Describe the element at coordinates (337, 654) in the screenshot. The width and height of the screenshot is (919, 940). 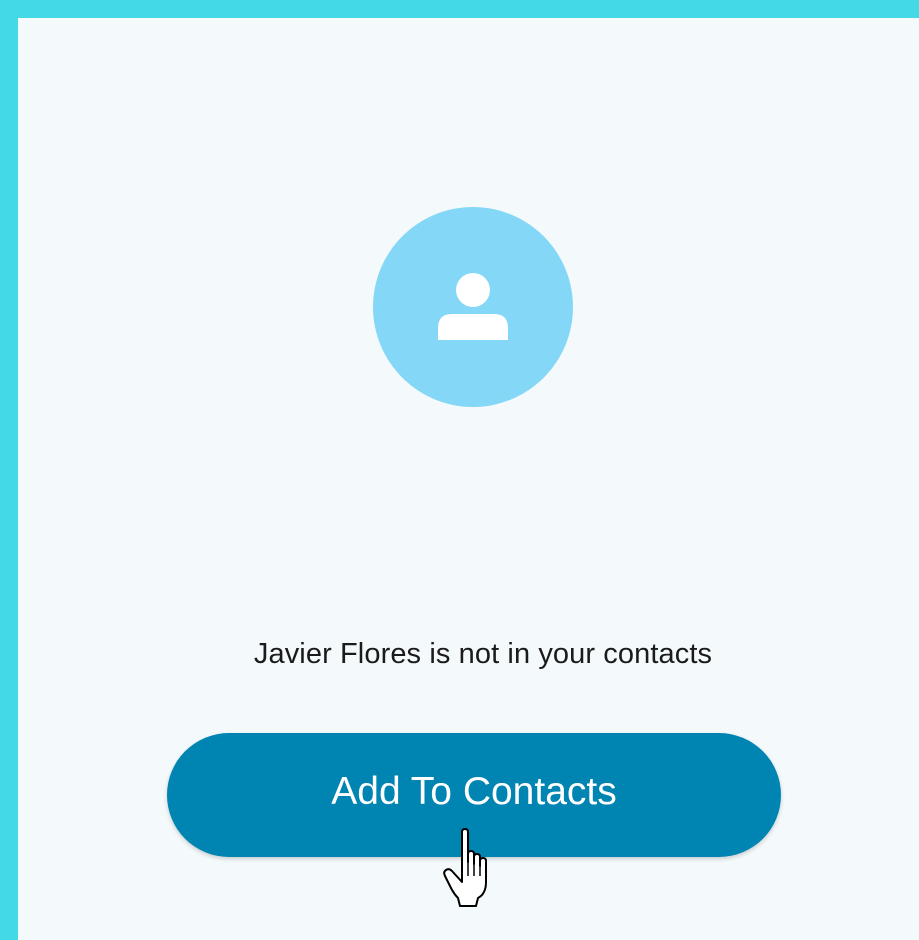
I see `contact-name: Javier Flores` at that location.